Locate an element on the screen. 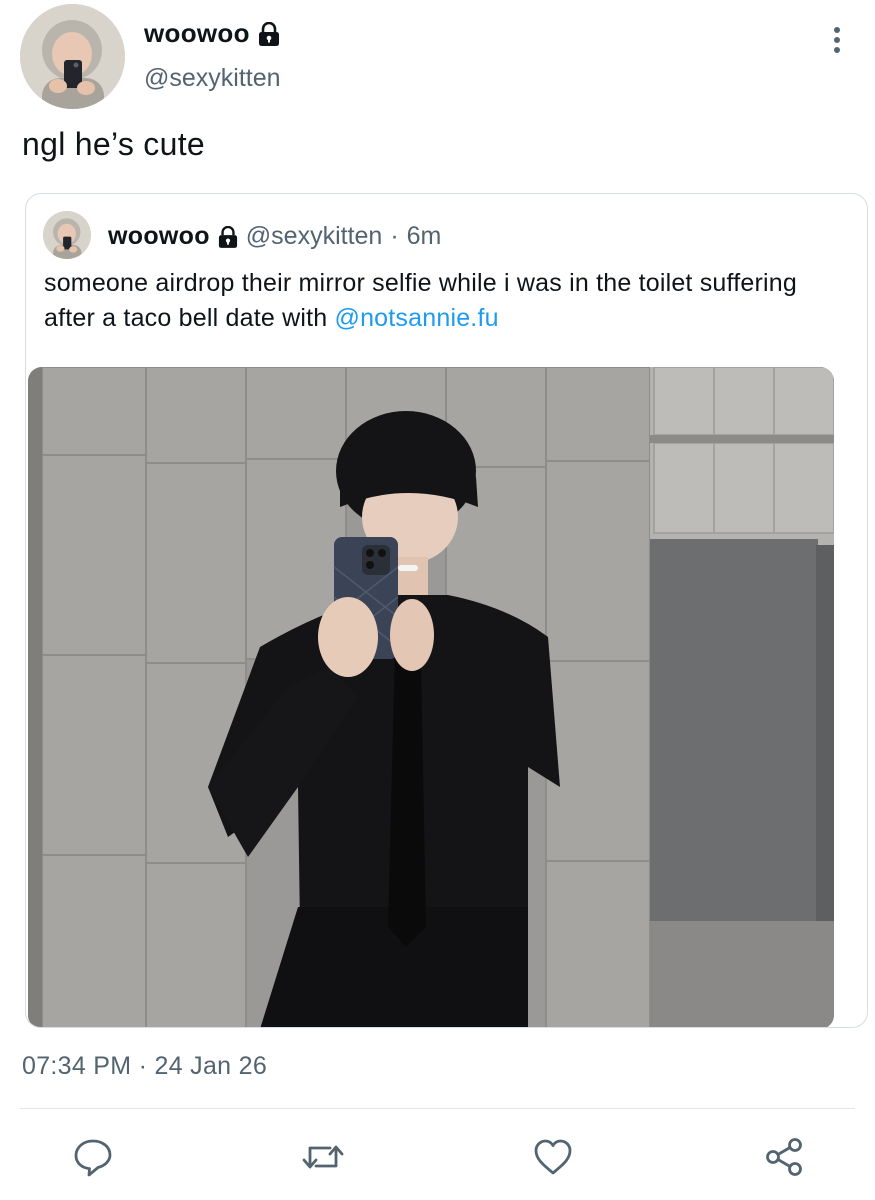 The image size is (875, 1200). tweet-text: ngl he’s cute is located at coordinates (113, 144).